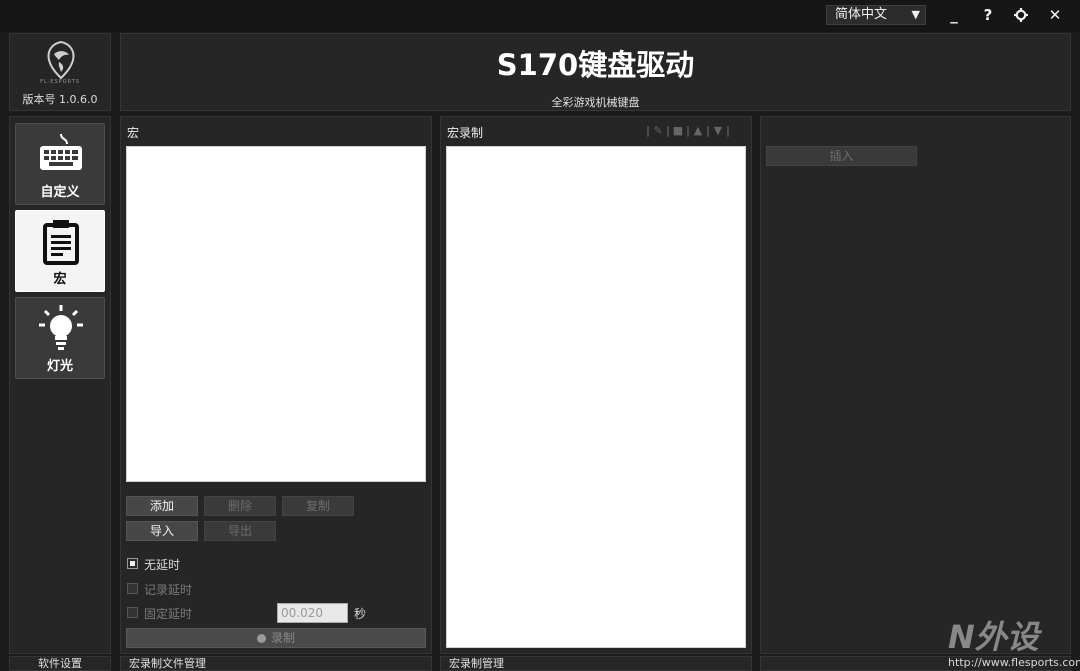 This screenshot has height=671, width=1080. Describe the element at coordinates (132, 612) in the screenshot. I see `fixed-delay-checkbox` at that location.